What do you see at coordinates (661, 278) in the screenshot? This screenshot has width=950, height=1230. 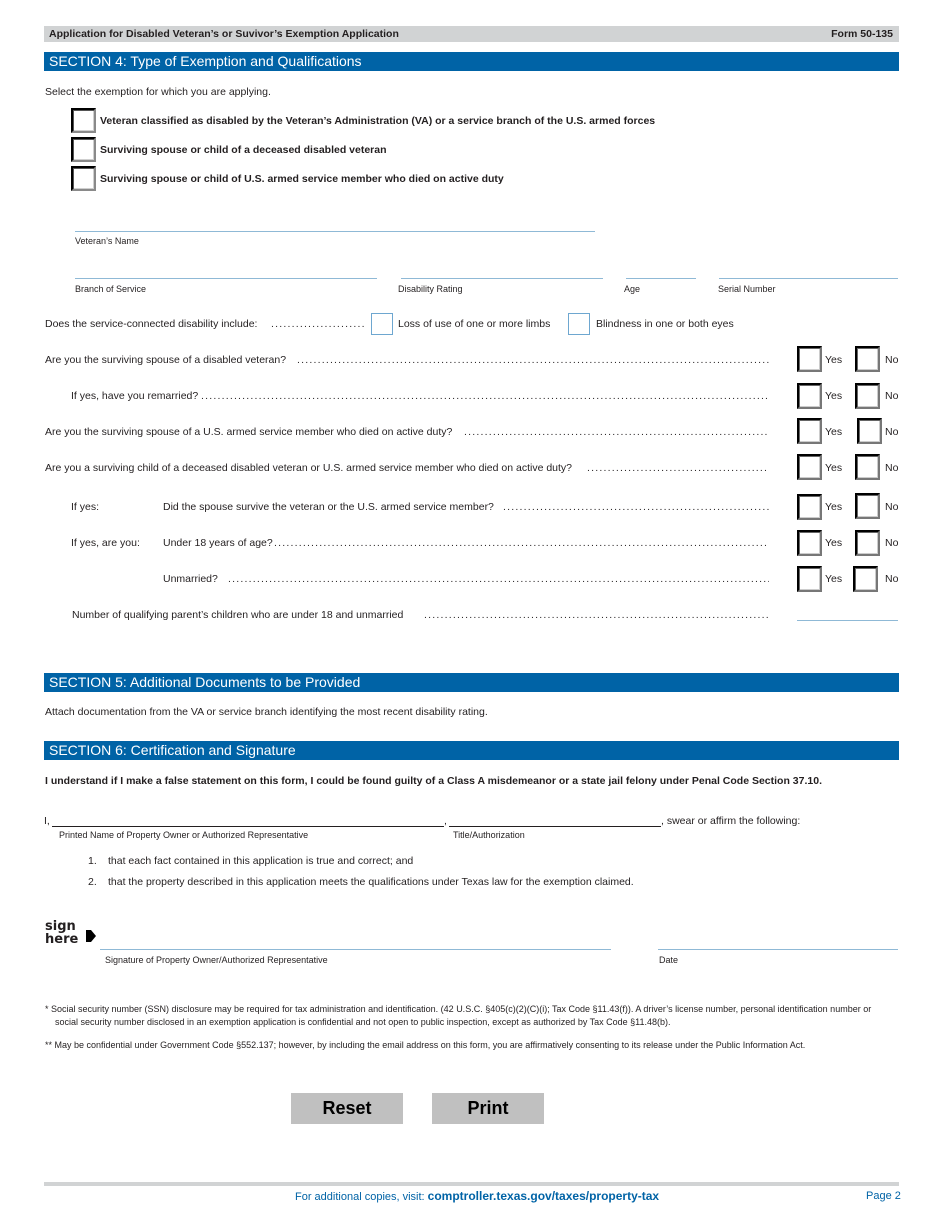 I see `age-field` at bounding box center [661, 278].